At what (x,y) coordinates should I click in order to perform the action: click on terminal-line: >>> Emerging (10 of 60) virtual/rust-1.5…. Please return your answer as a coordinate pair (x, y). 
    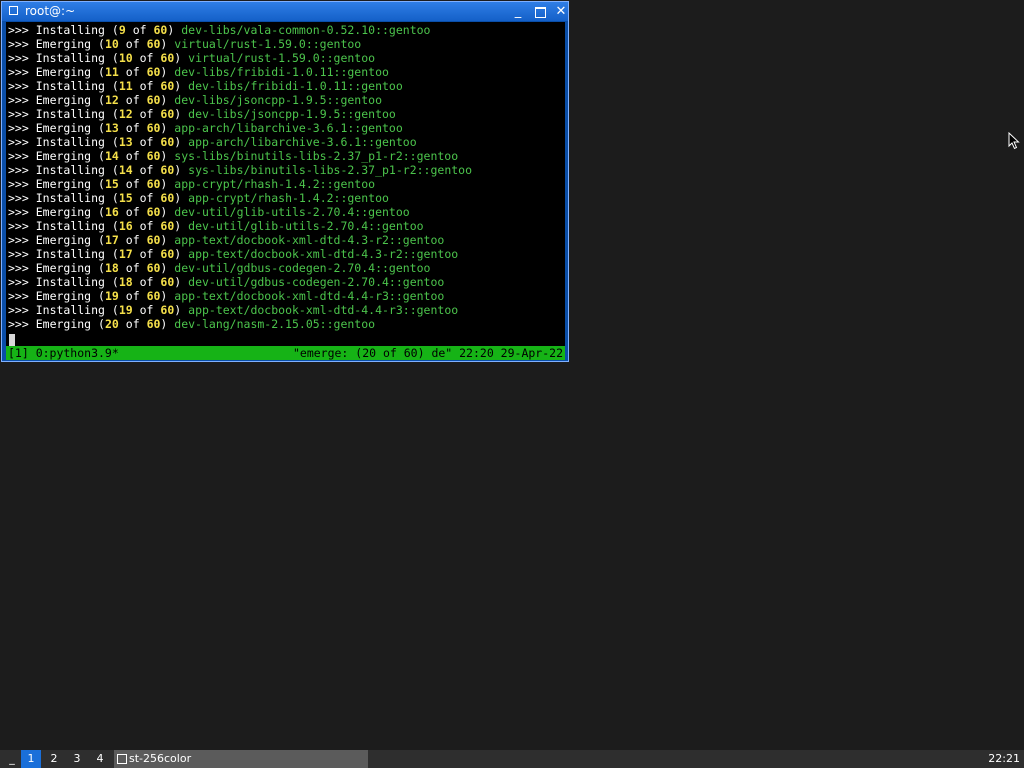
    Looking at the image, I should click on (185, 44).